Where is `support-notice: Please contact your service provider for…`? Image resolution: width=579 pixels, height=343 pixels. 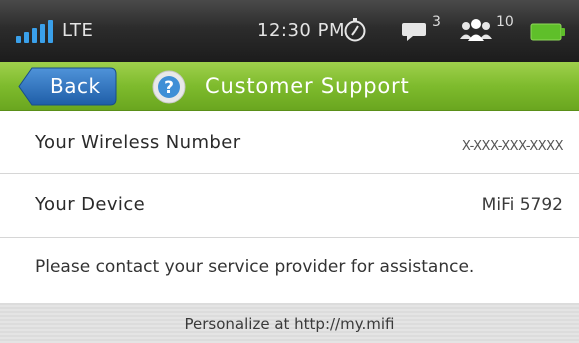
support-notice: Please contact your service provider for… is located at coordinates (255, 267).